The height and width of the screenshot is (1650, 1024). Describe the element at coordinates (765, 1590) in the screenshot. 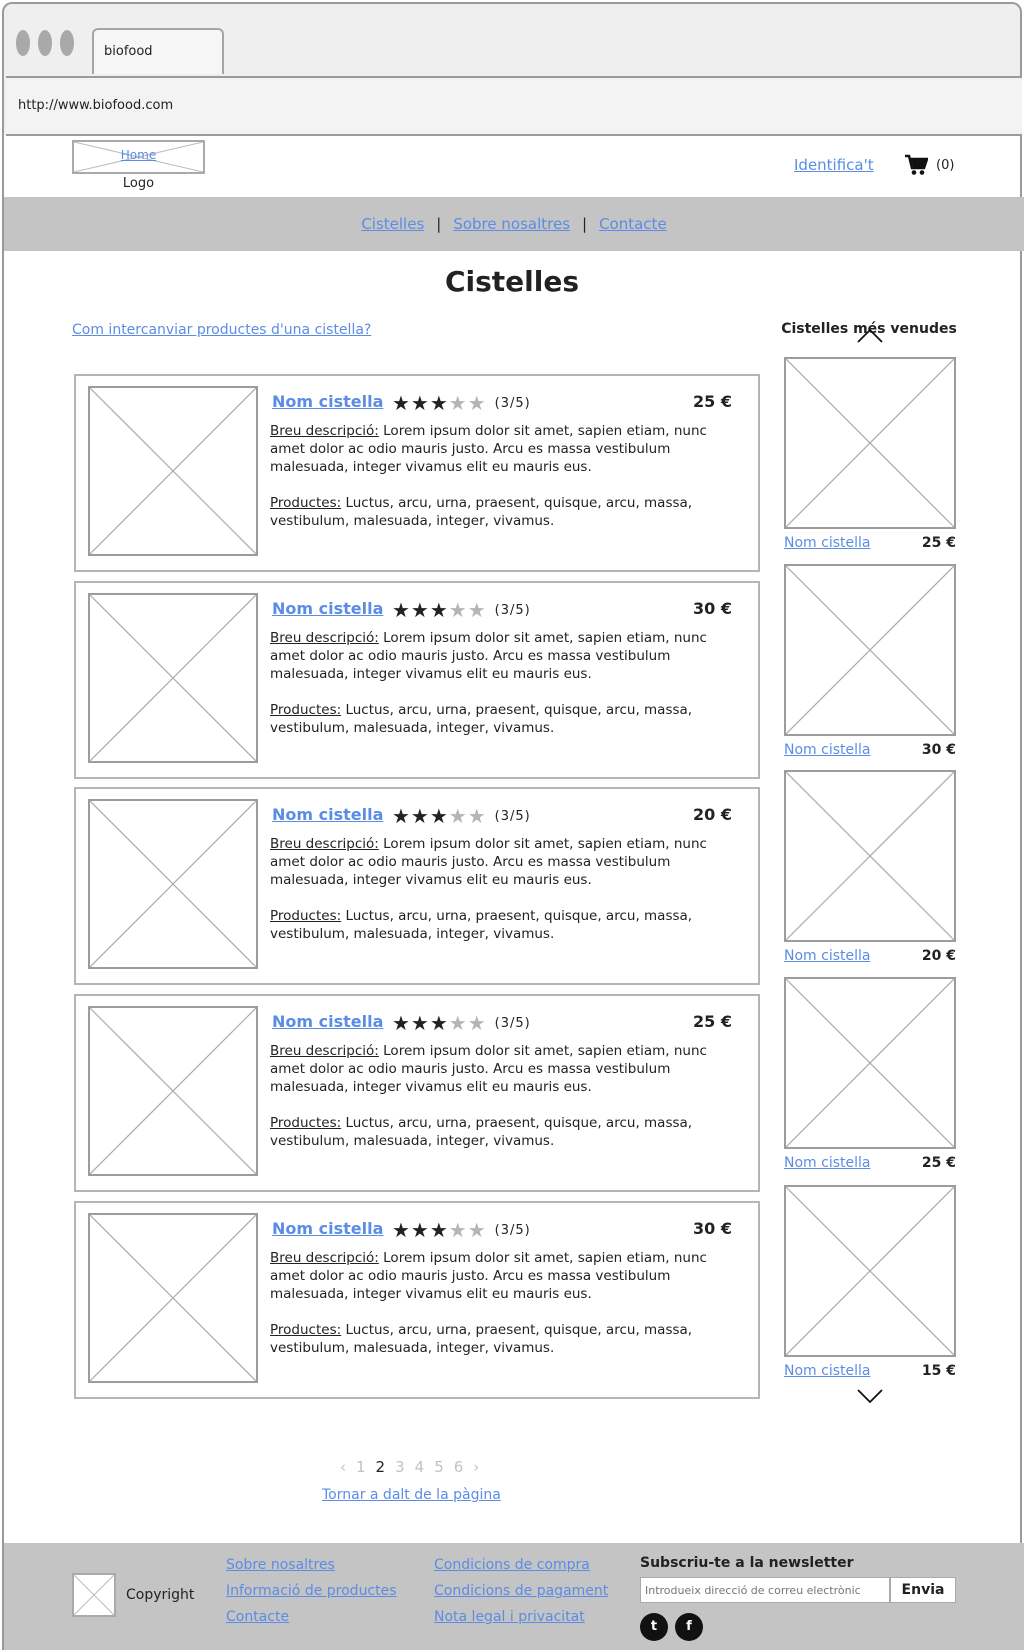

I see `newsletter-email-input` at that location.